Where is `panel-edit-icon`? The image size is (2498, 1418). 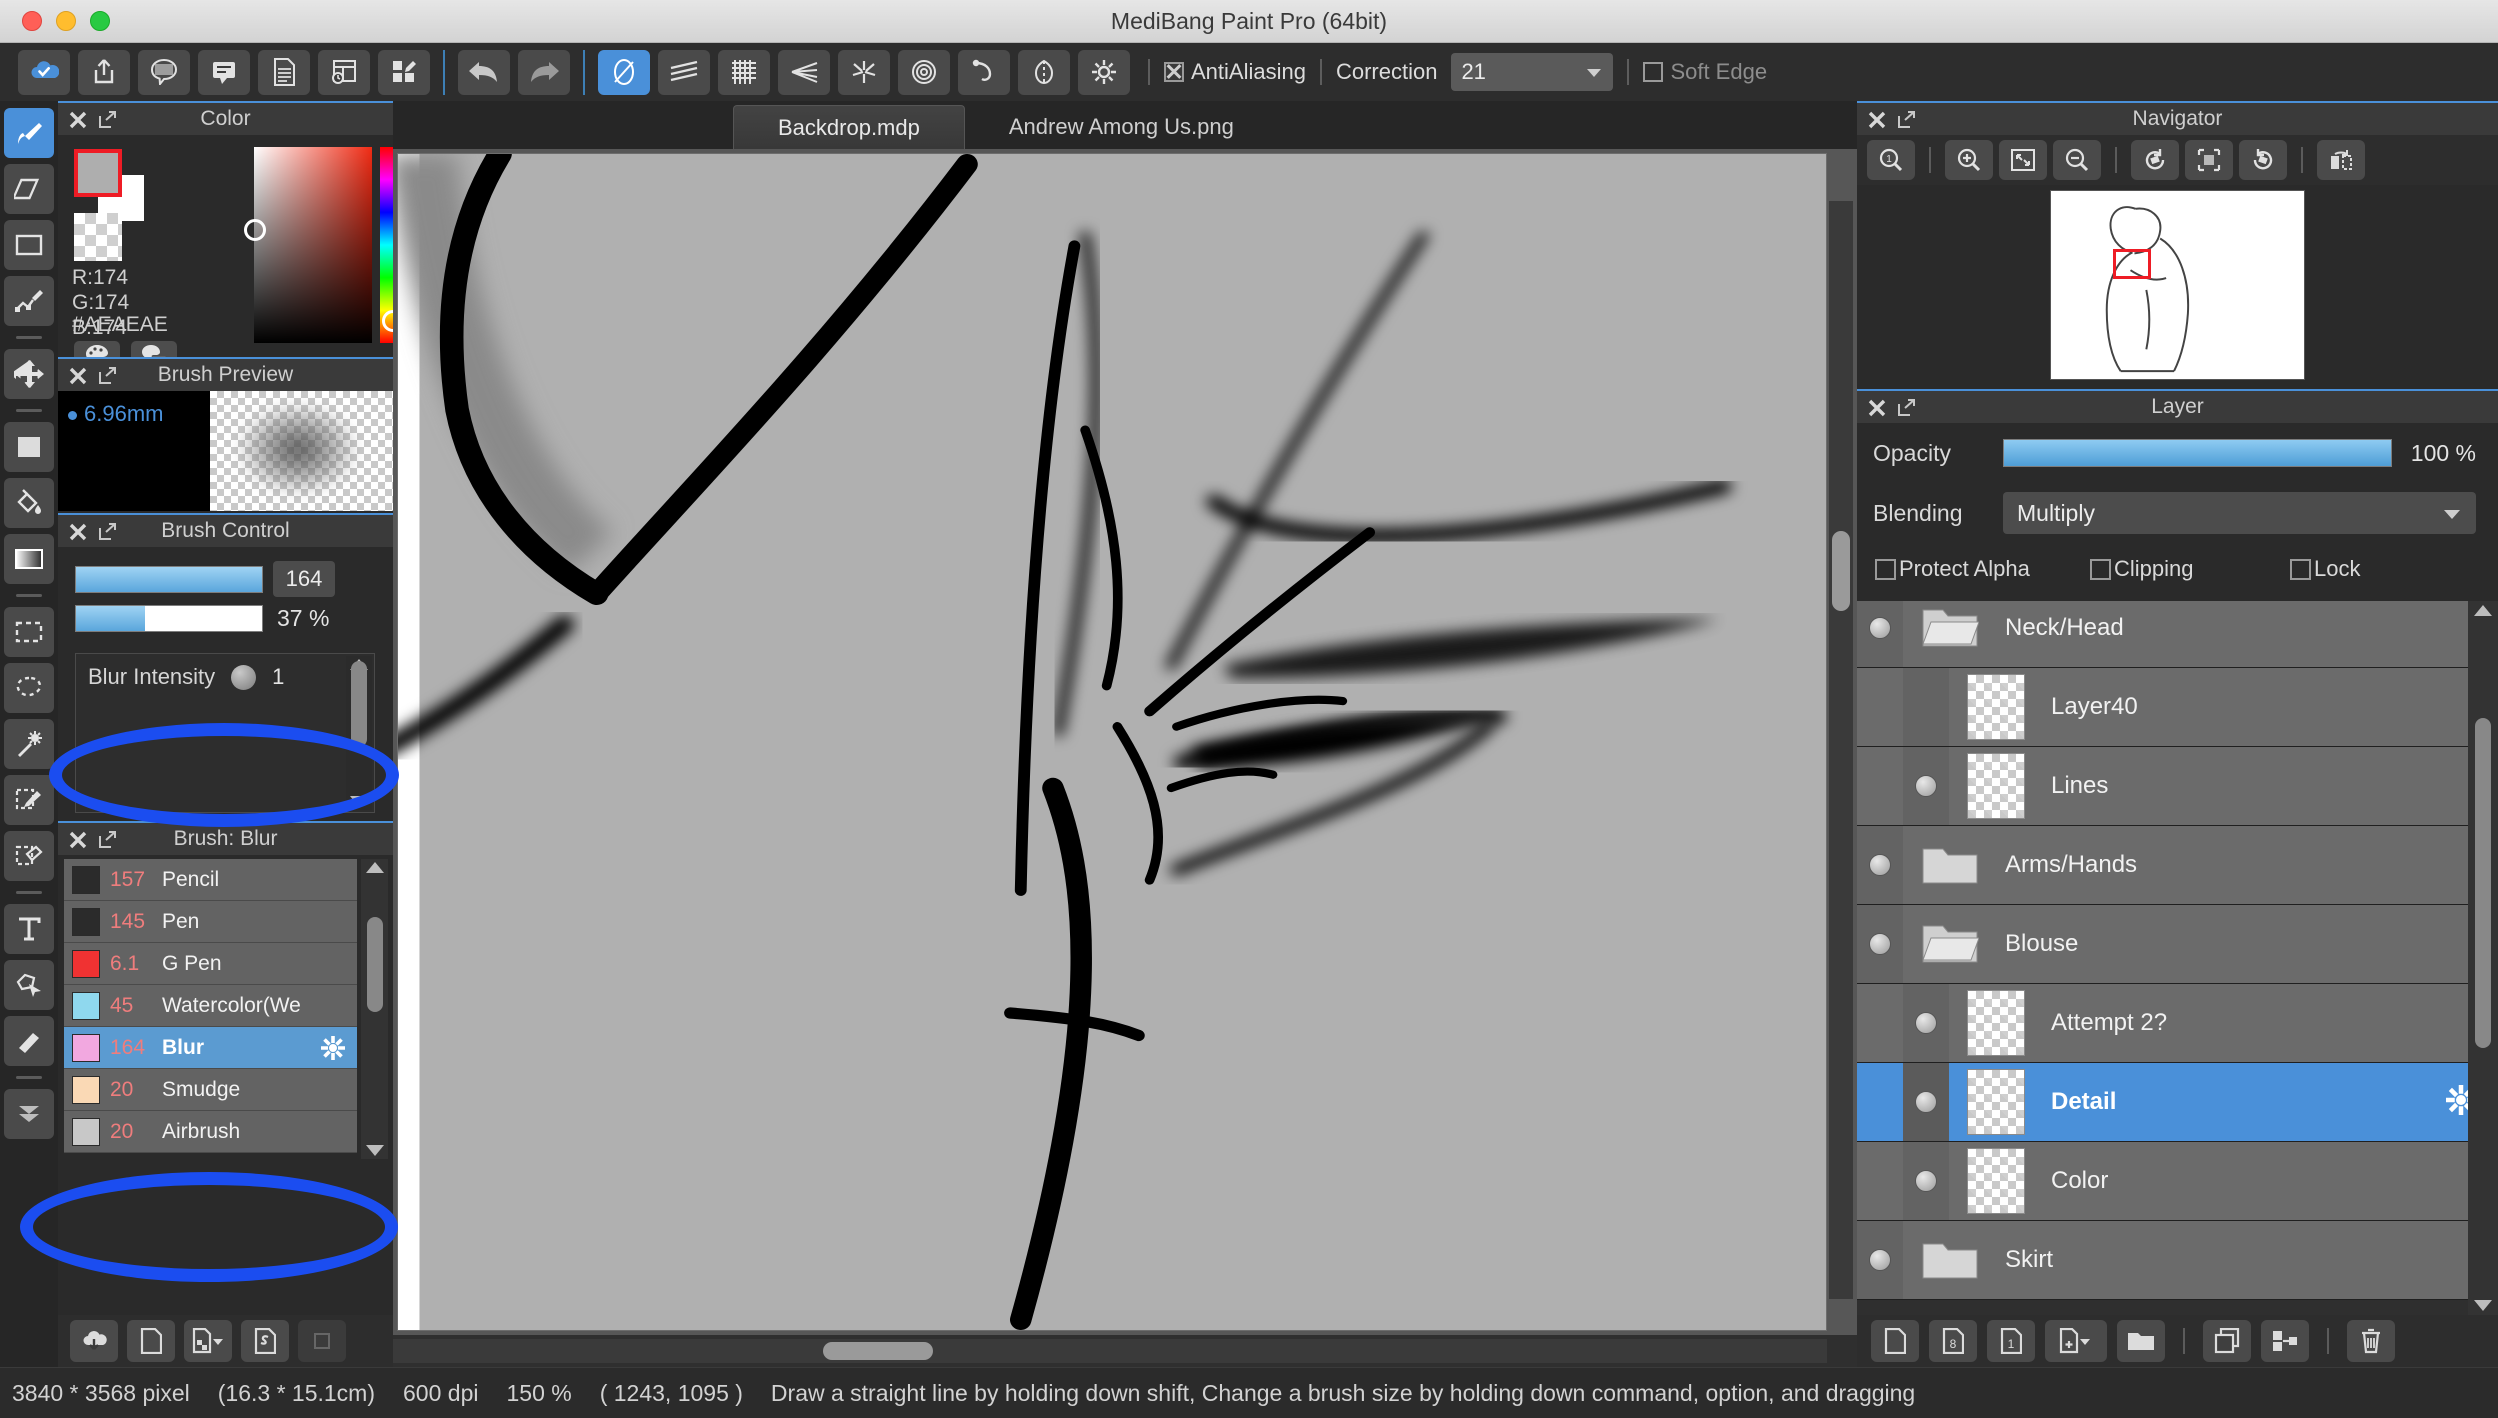 panel-edit-icon is located at coordinates (404, 72).